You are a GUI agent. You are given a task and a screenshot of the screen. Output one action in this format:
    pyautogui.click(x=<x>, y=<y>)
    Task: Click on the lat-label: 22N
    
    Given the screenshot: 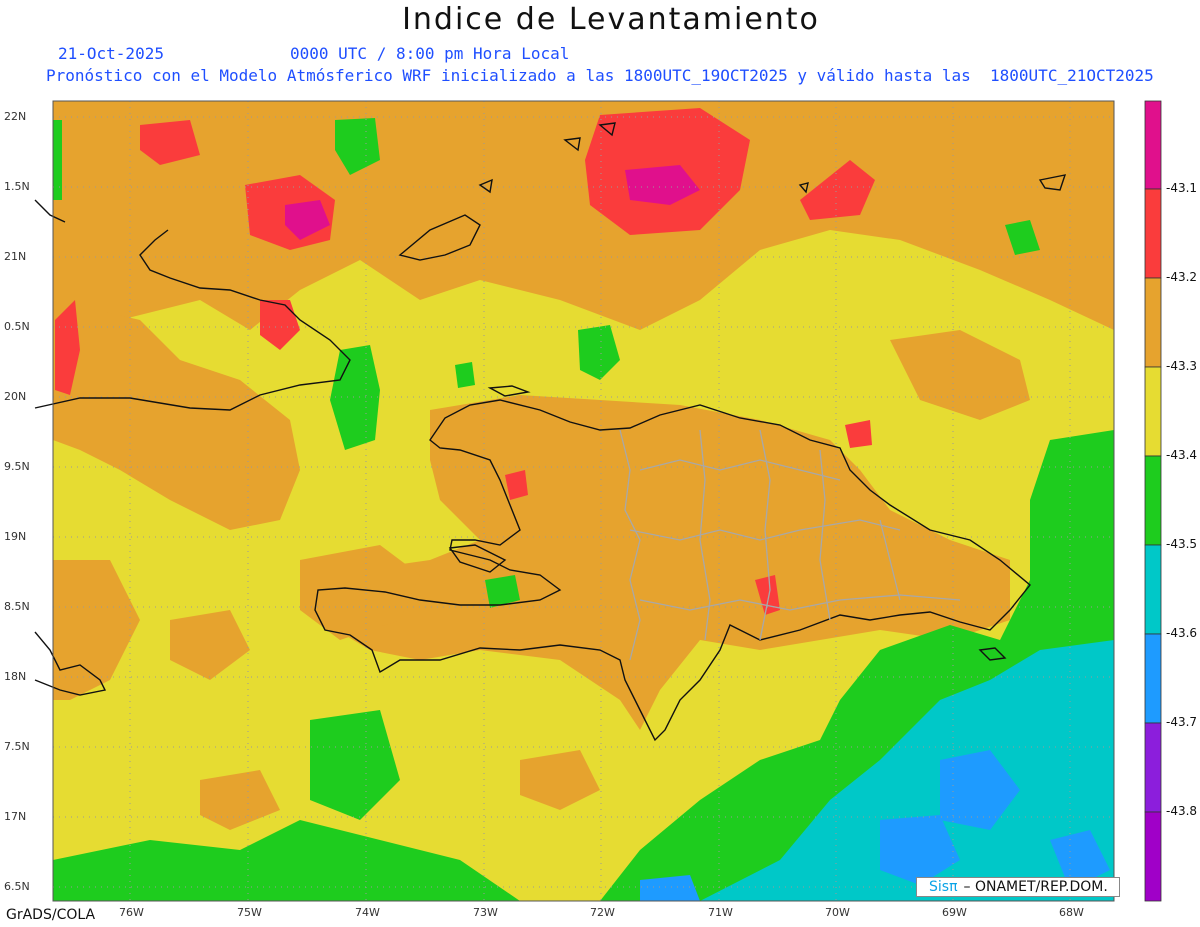 What is the action you would take?
    pyautogui.click(x=15, y=116)
    